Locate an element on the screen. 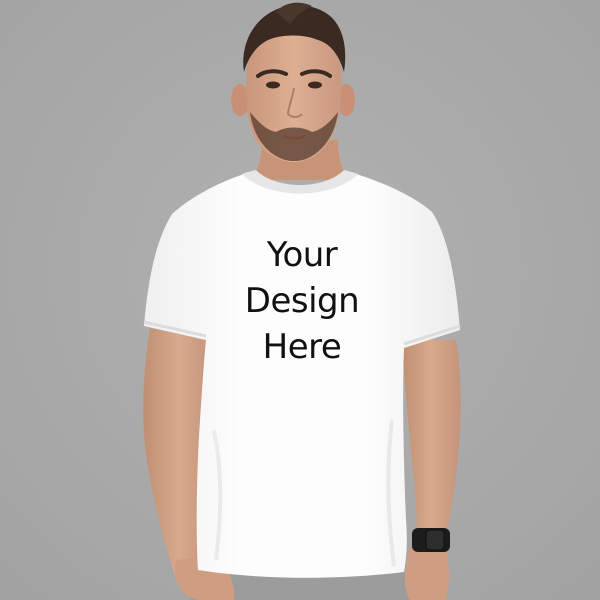  wristwatch-icon is located at coordinates (431, 540).